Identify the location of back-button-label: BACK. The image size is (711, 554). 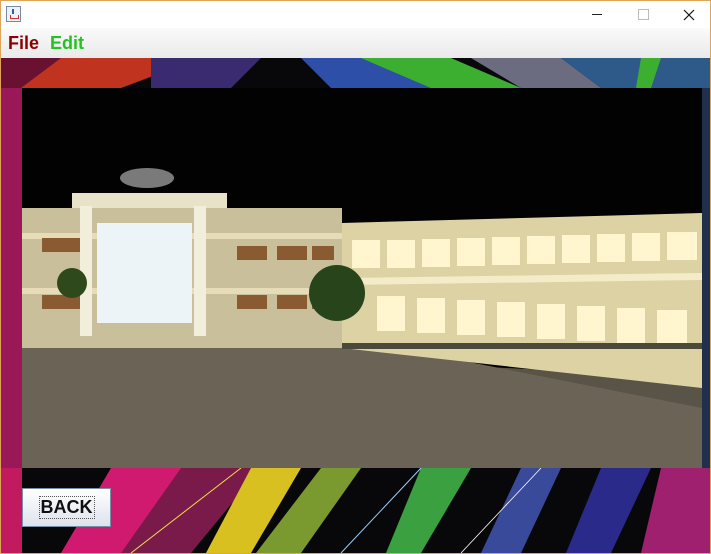
(66, 507).